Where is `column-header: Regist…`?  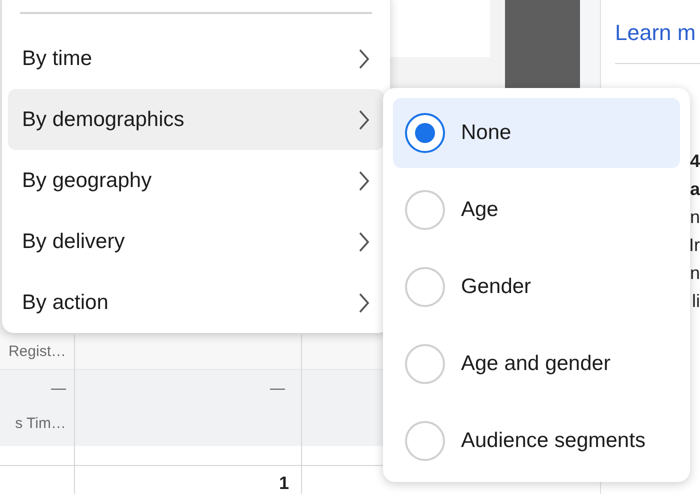 column-header: Regist… is located at coordinates (37, 352).